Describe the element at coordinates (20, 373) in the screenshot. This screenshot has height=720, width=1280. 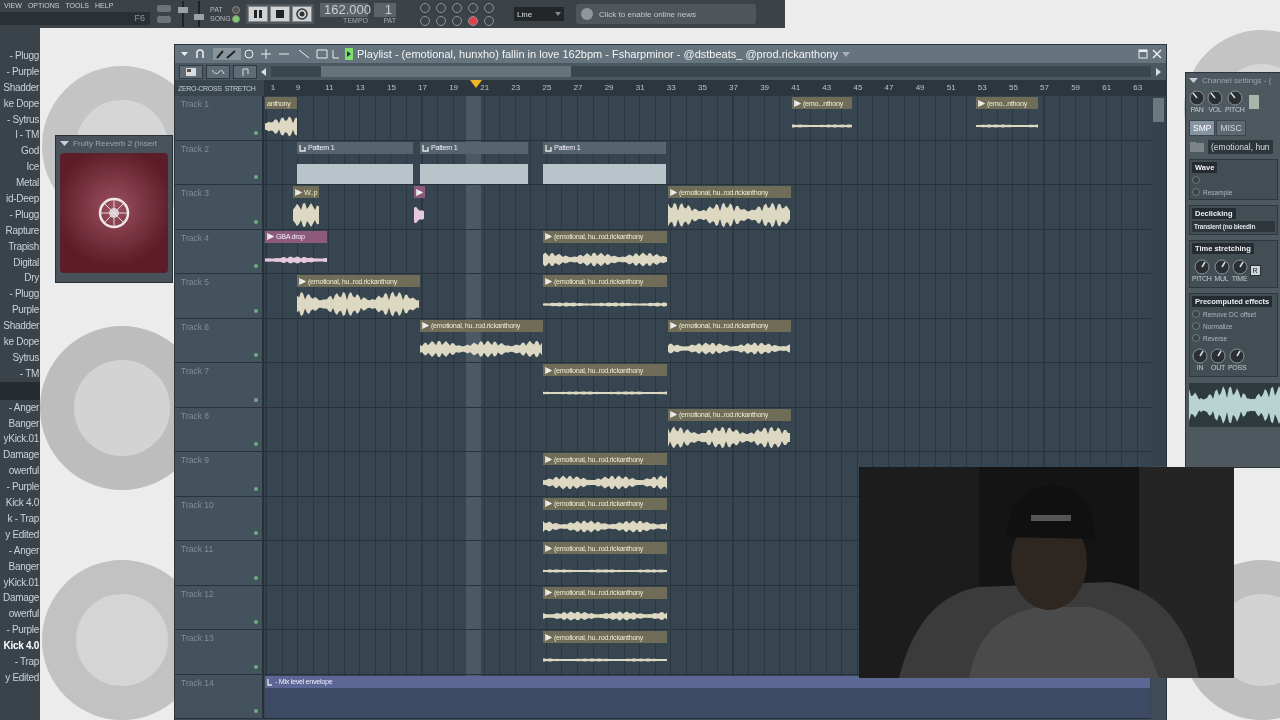
I see `browser-item: - TM` at that location.